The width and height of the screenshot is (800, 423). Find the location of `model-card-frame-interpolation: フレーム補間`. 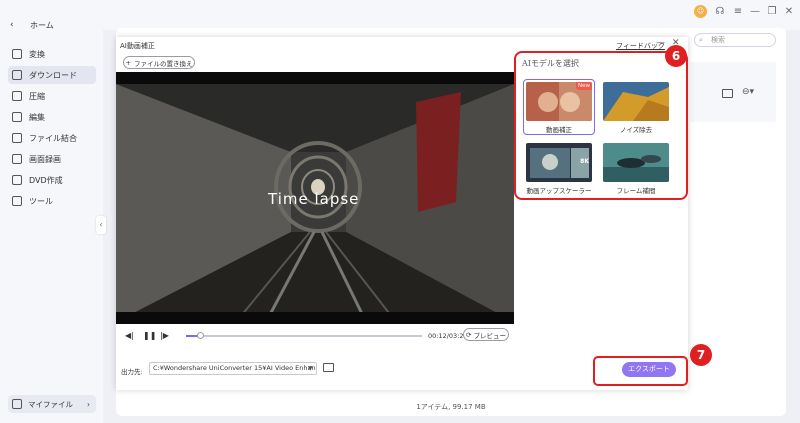

model-card-frame-interpolation: フレーム補間 is located at coordinates (636, 168).